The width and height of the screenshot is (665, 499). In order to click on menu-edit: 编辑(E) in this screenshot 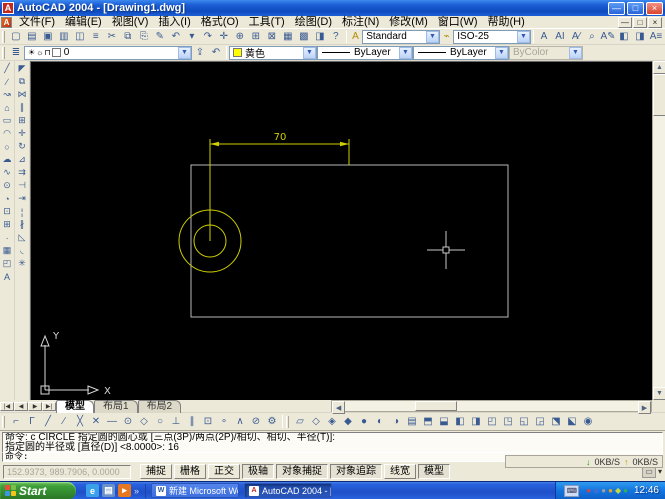, I will do `click(83, 22)`.